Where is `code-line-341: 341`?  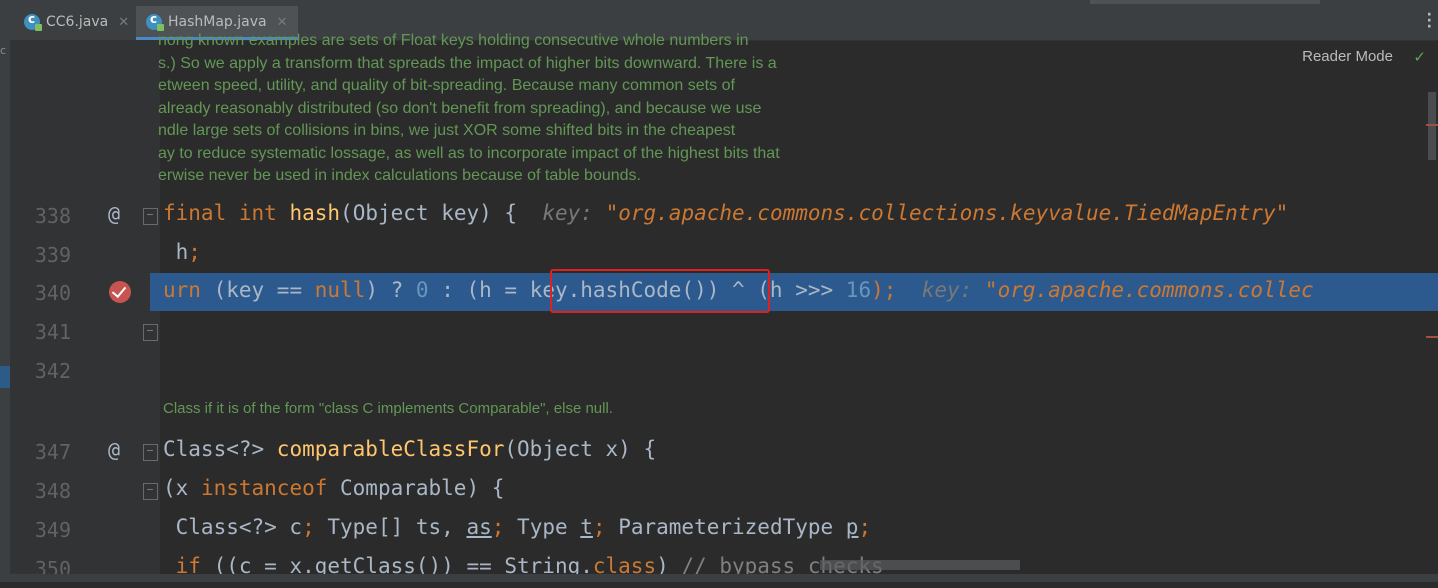
code-line-341: 341 is located at coordinates (719, 331).